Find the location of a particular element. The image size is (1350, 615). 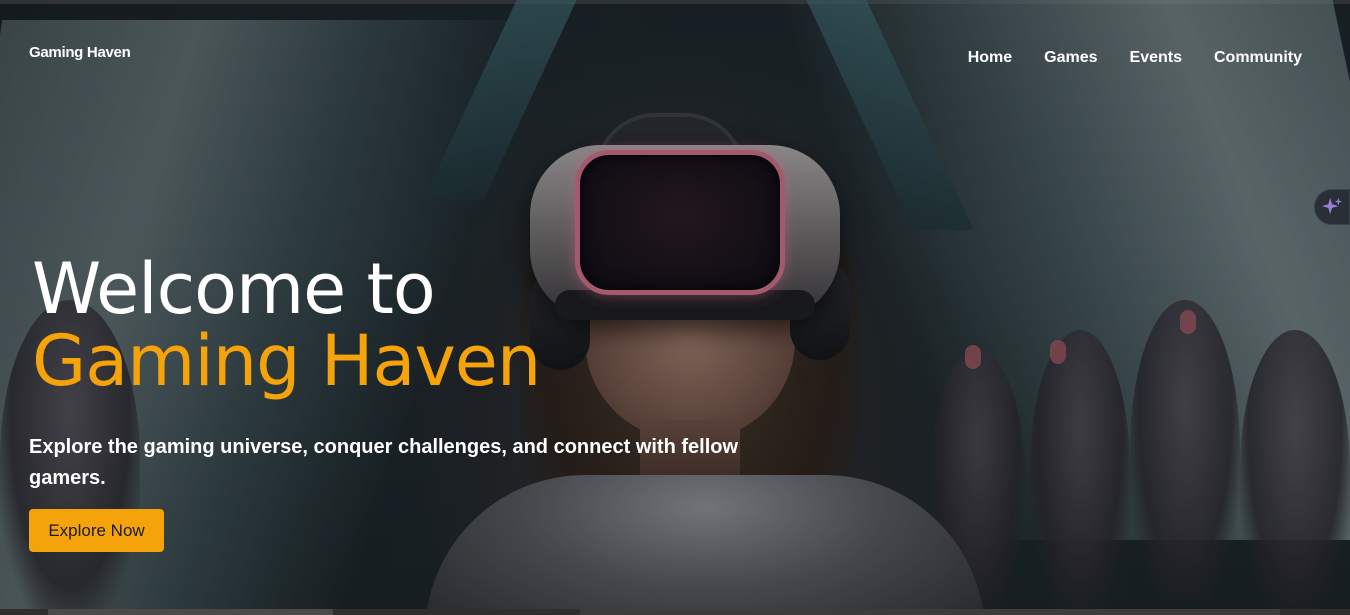

sparkle-tool-button is located at coordinates (1332, 207).